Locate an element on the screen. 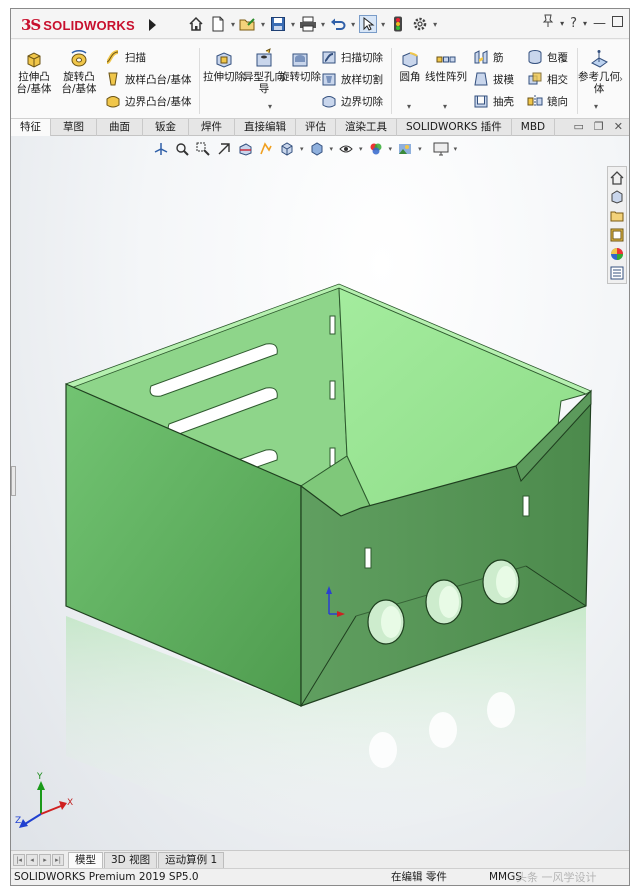 Image resolution: width=640 pixels, height=894 pixels. print-dropdown-icon: ▾ is located at coordinates (323, 24).